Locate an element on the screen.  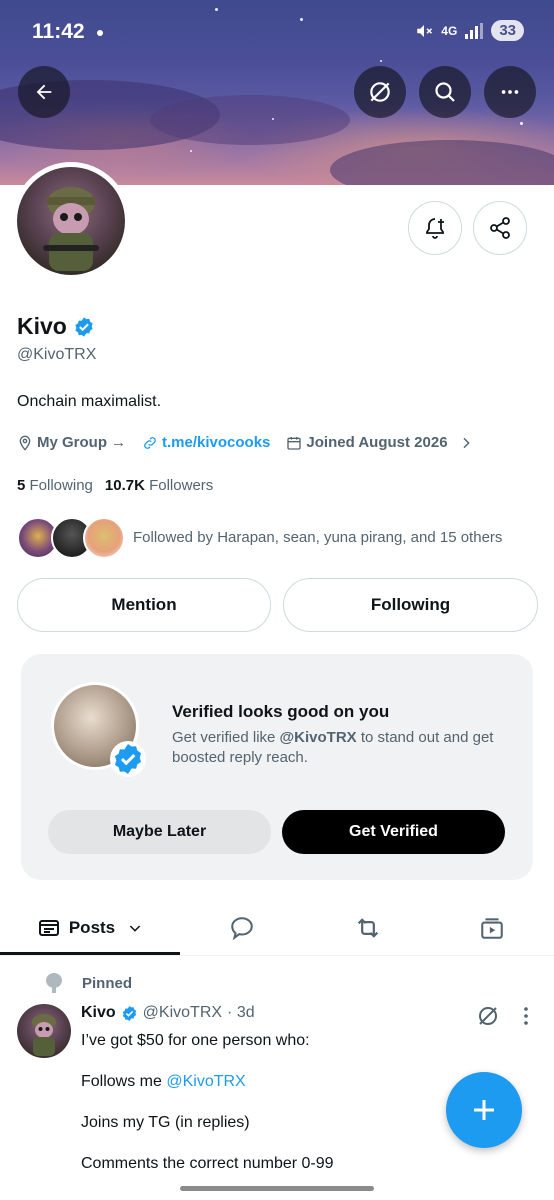
media-play-icon is located at coordinates (492, 928).